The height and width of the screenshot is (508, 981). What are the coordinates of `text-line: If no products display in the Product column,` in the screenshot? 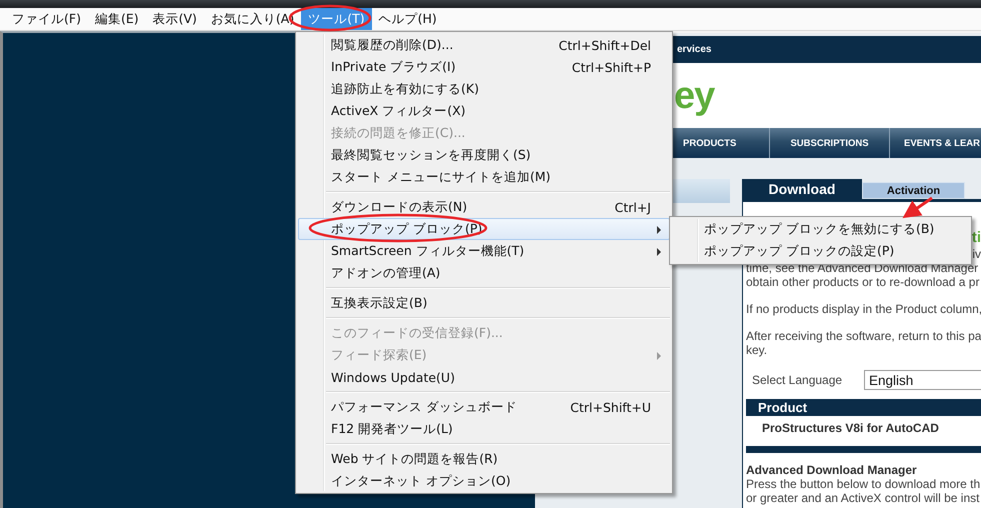 It's located at (863, 309).